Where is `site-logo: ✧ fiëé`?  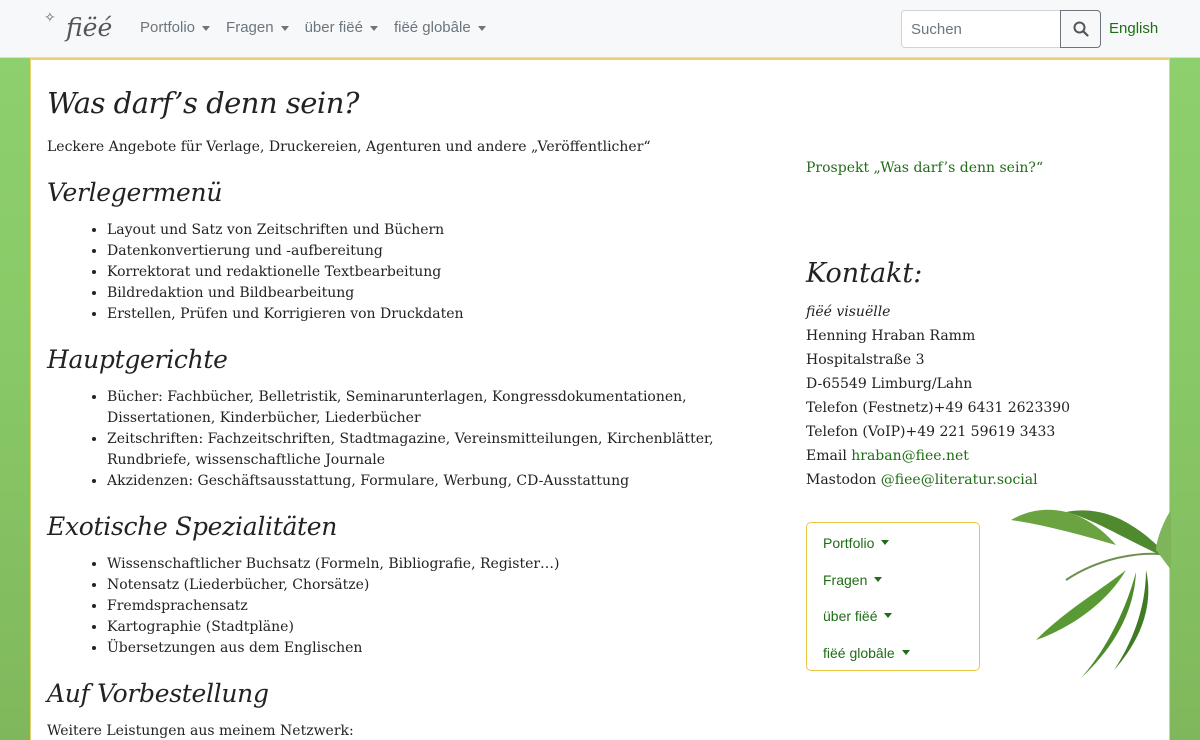 site-logo: ✧ fiëé is located at coordinates (78, 26).